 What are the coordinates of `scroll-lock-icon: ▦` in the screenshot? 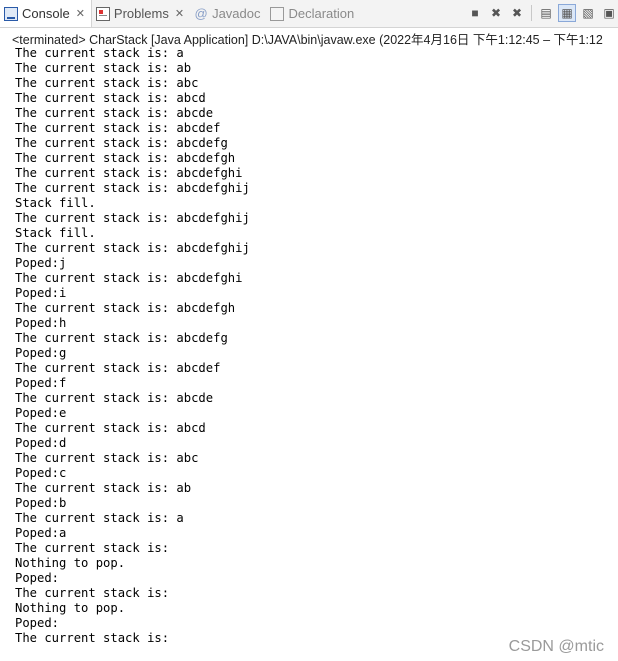 It's located at (567, 13).